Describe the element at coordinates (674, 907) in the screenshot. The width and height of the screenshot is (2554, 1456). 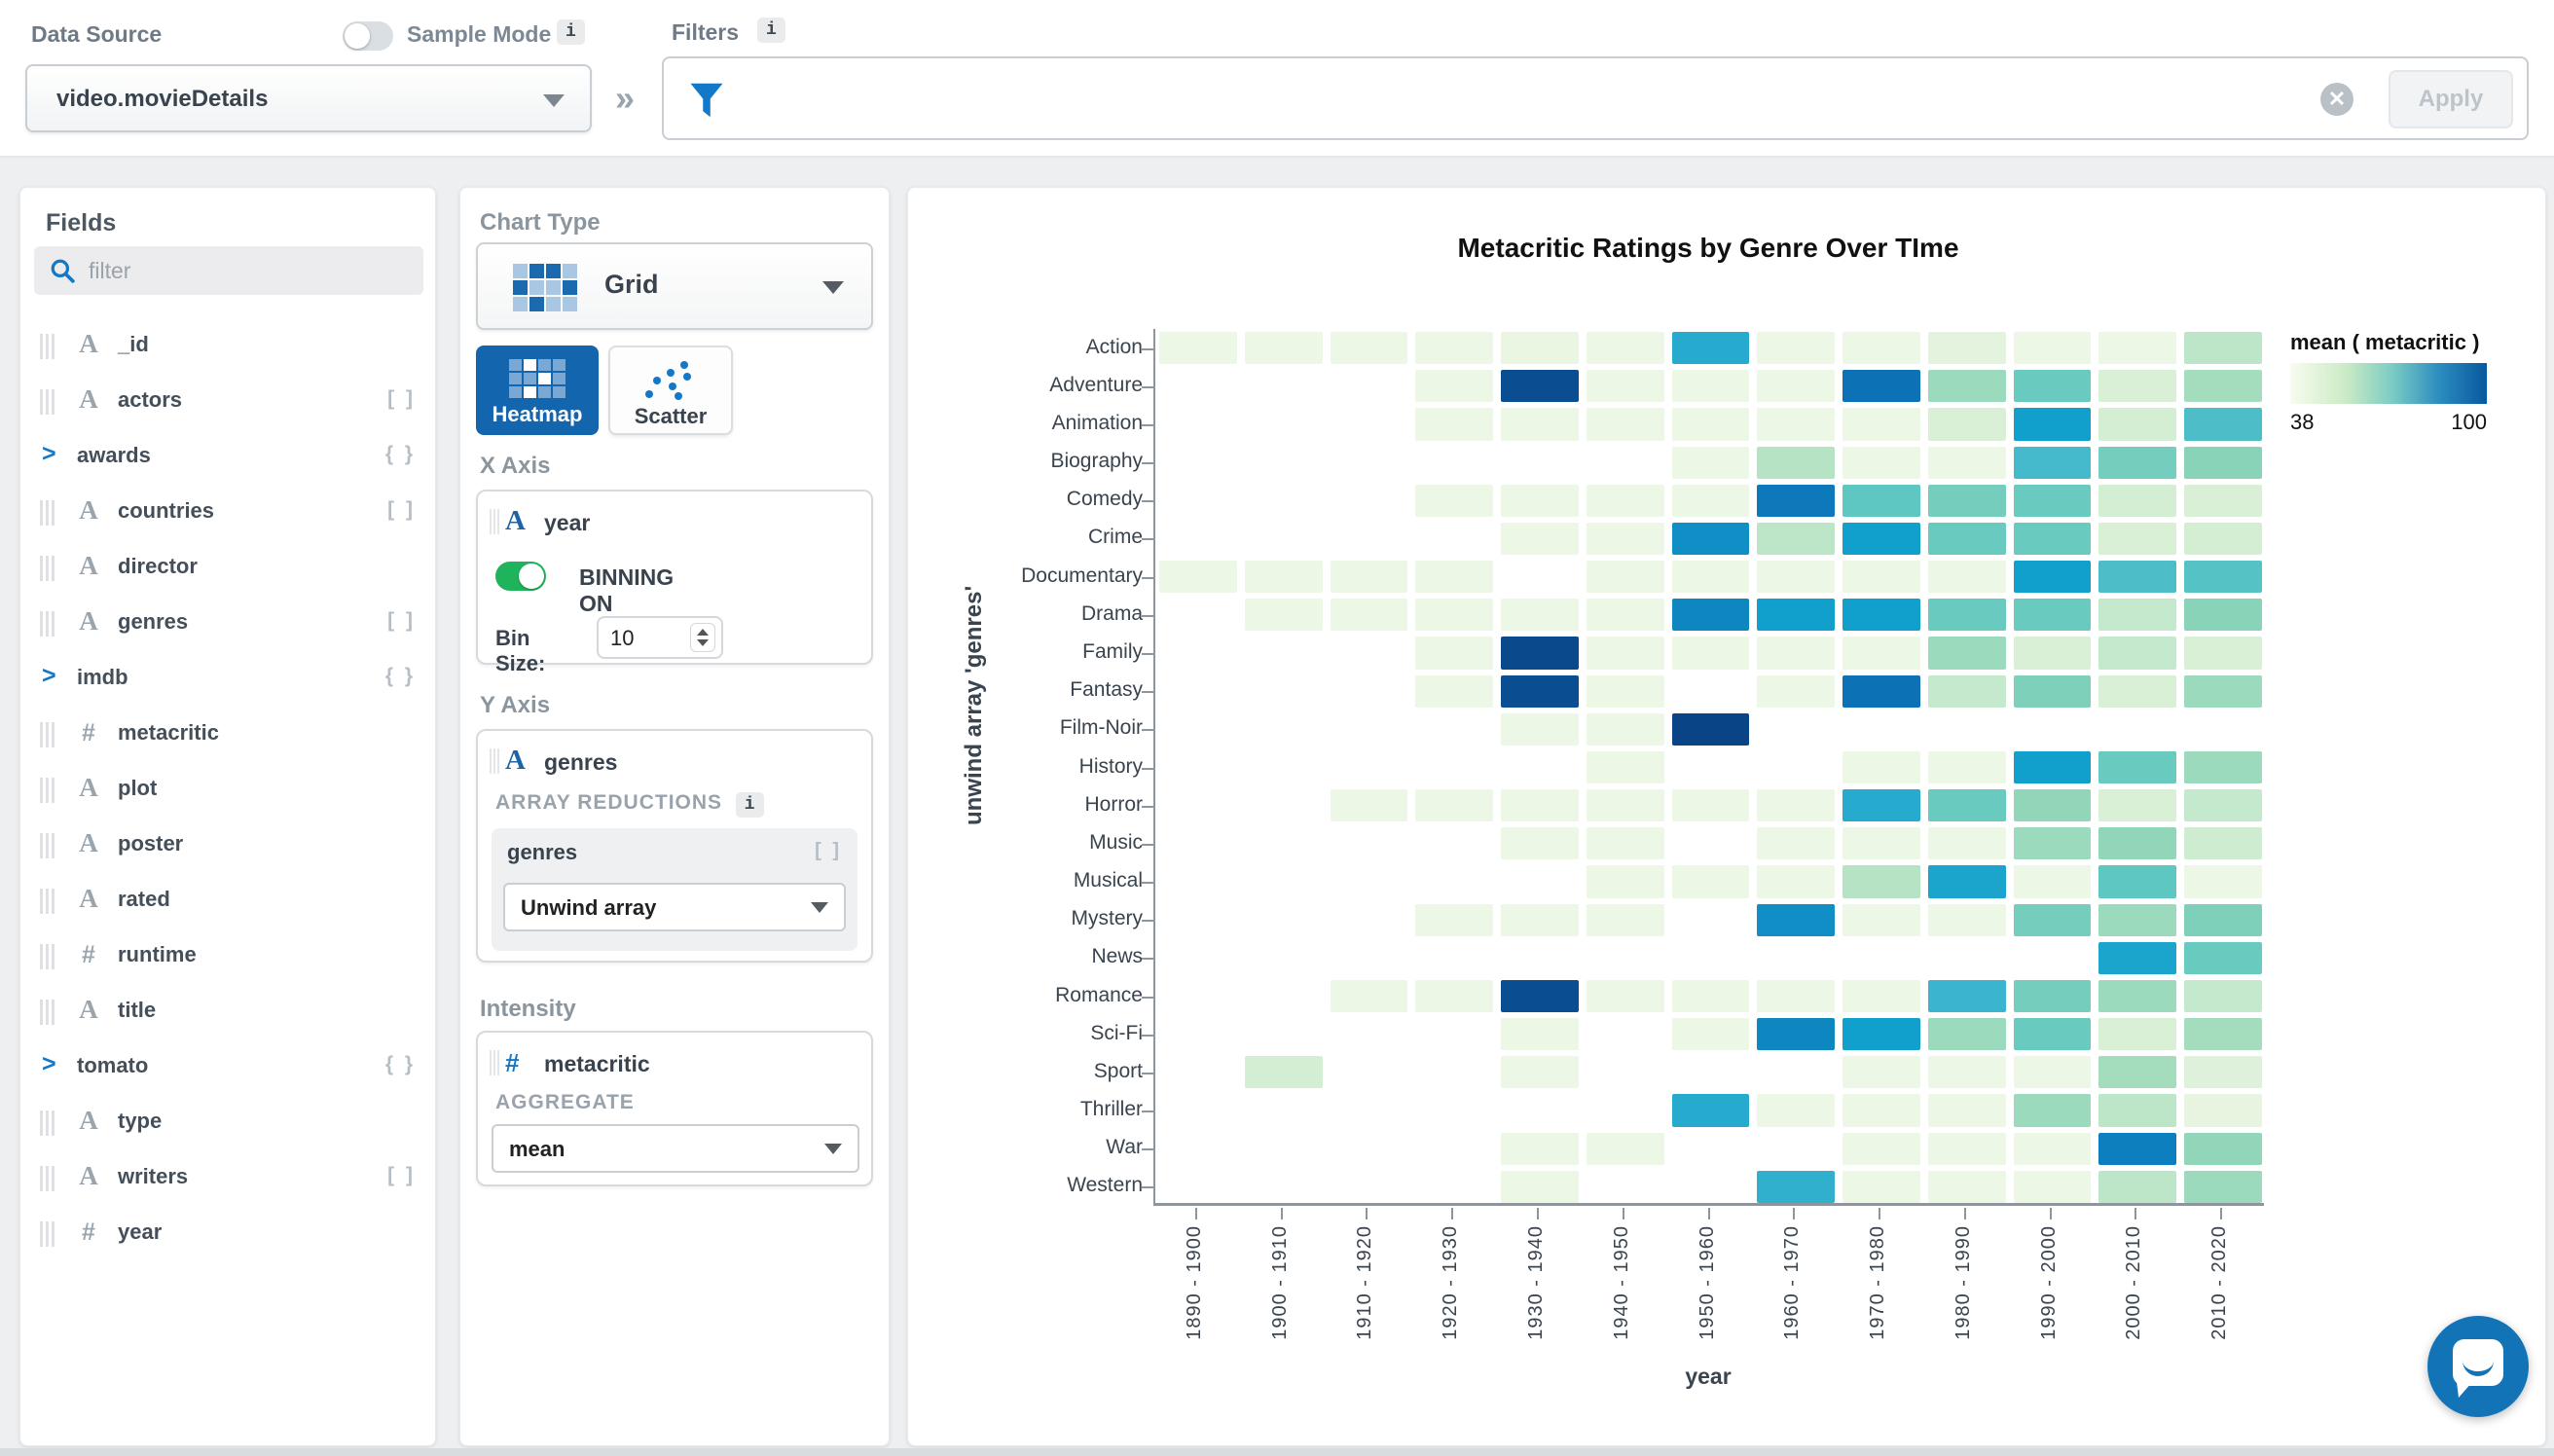
I see `unwind-array-select: Unwind array` at that location.